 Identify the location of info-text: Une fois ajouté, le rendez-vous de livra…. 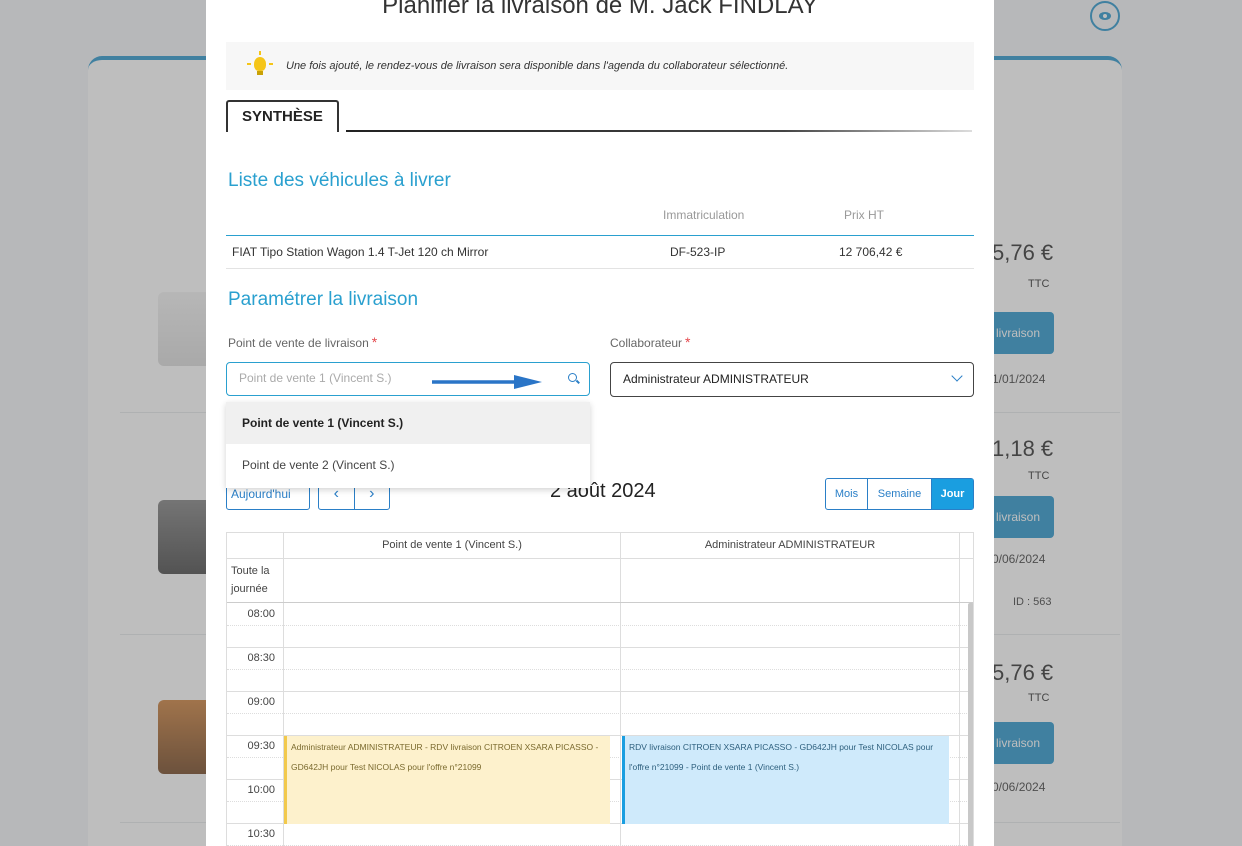
(537, 66).